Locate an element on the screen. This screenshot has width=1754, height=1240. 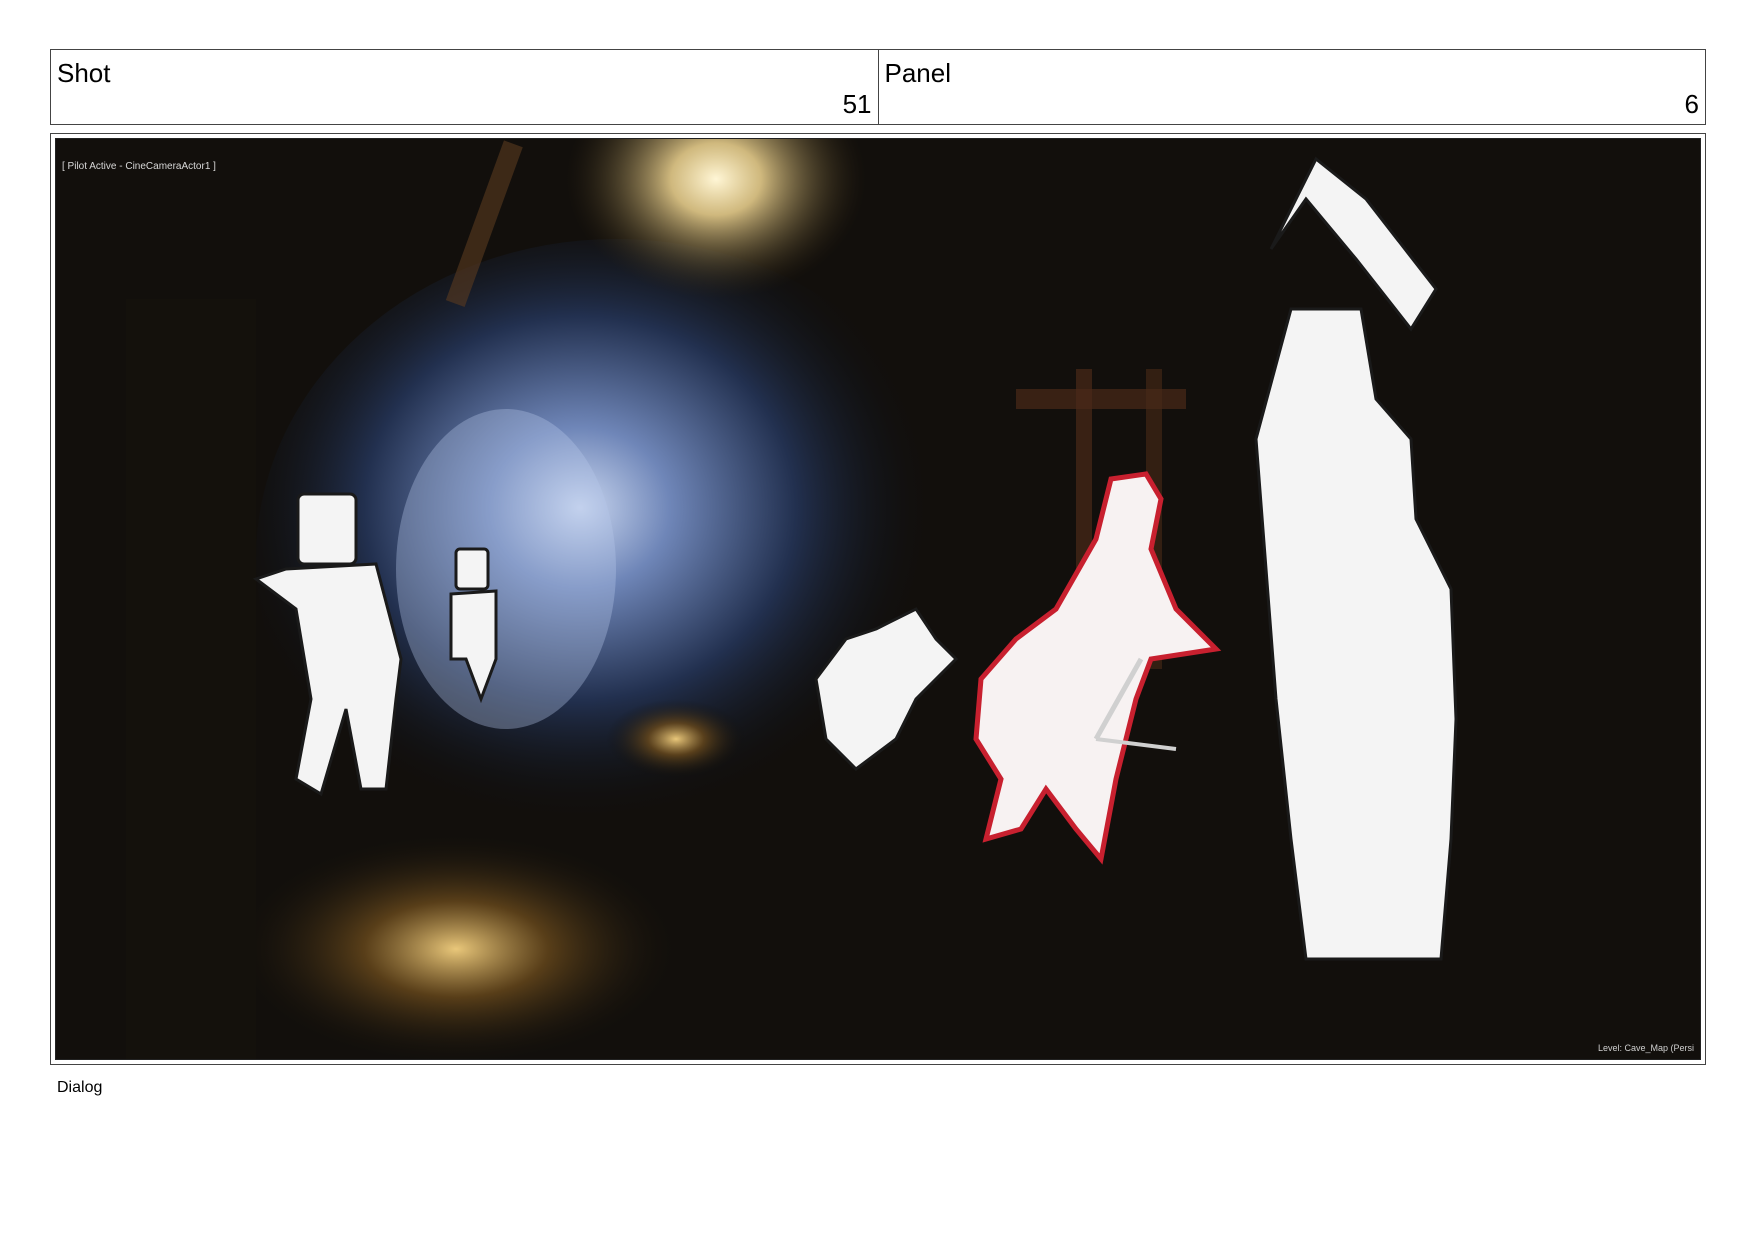
level-label: Level: Cave_Map (Persi is located at coordinates (1645, 1048).